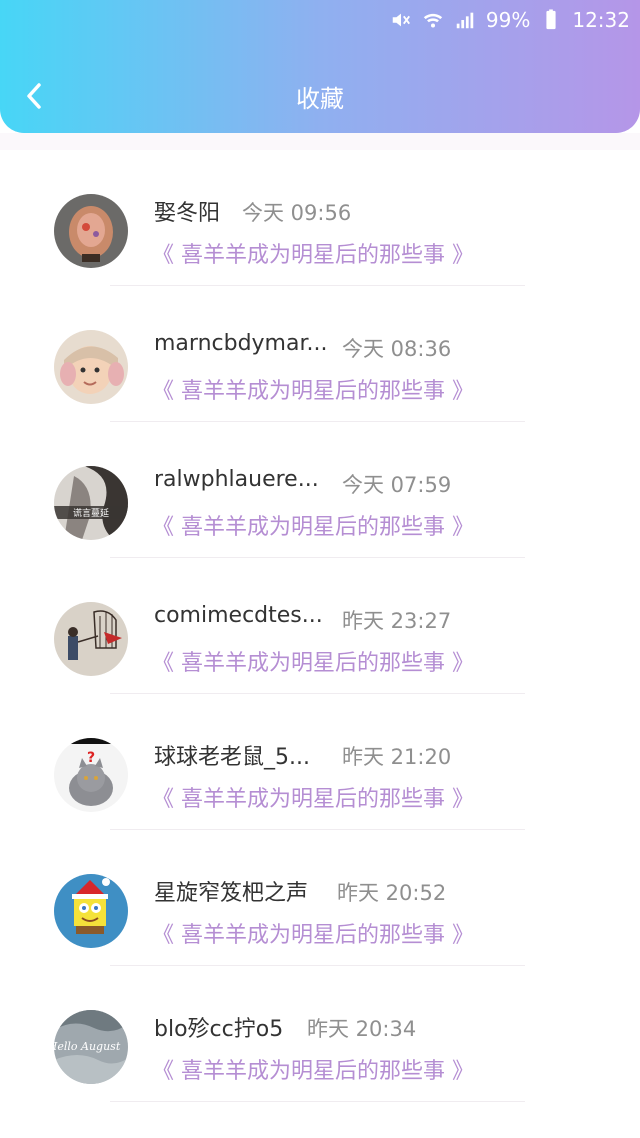 The height and width of the screenshot is (1138, 640). Describe the element at coordinates (297, 213) in the screenshot. I see `favorite-time: 今天 09:56` at that location.